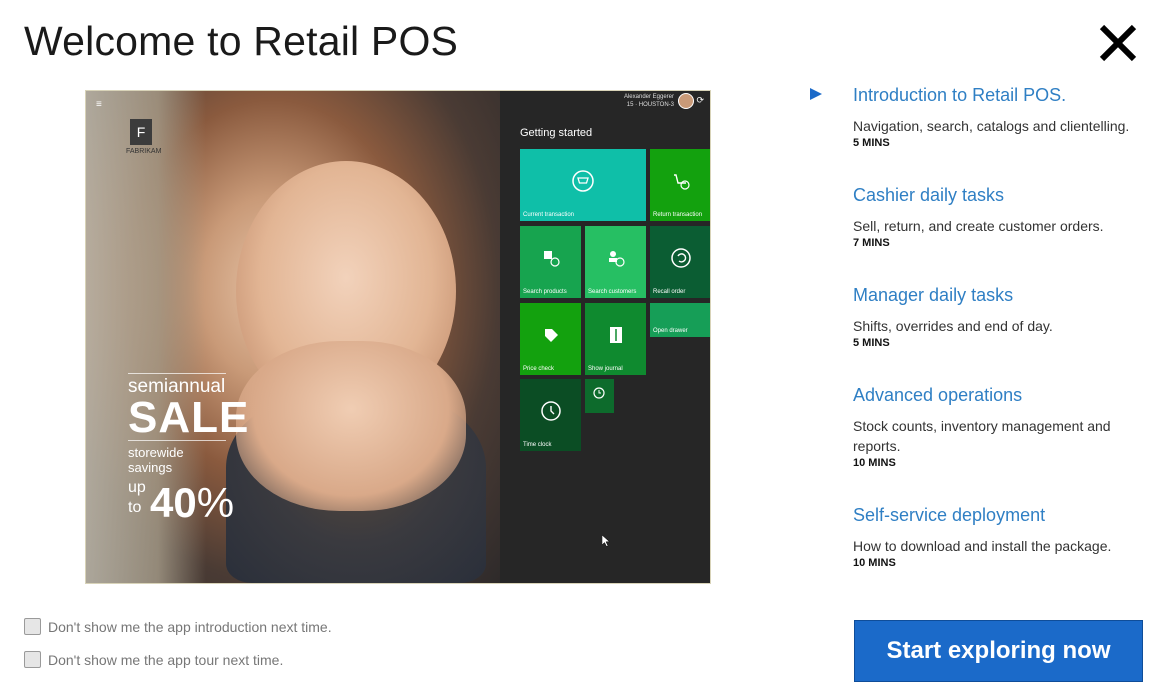 The width and height of the screenshot is (1173, 700). I want to click on close-icon, so click(1118, 43).